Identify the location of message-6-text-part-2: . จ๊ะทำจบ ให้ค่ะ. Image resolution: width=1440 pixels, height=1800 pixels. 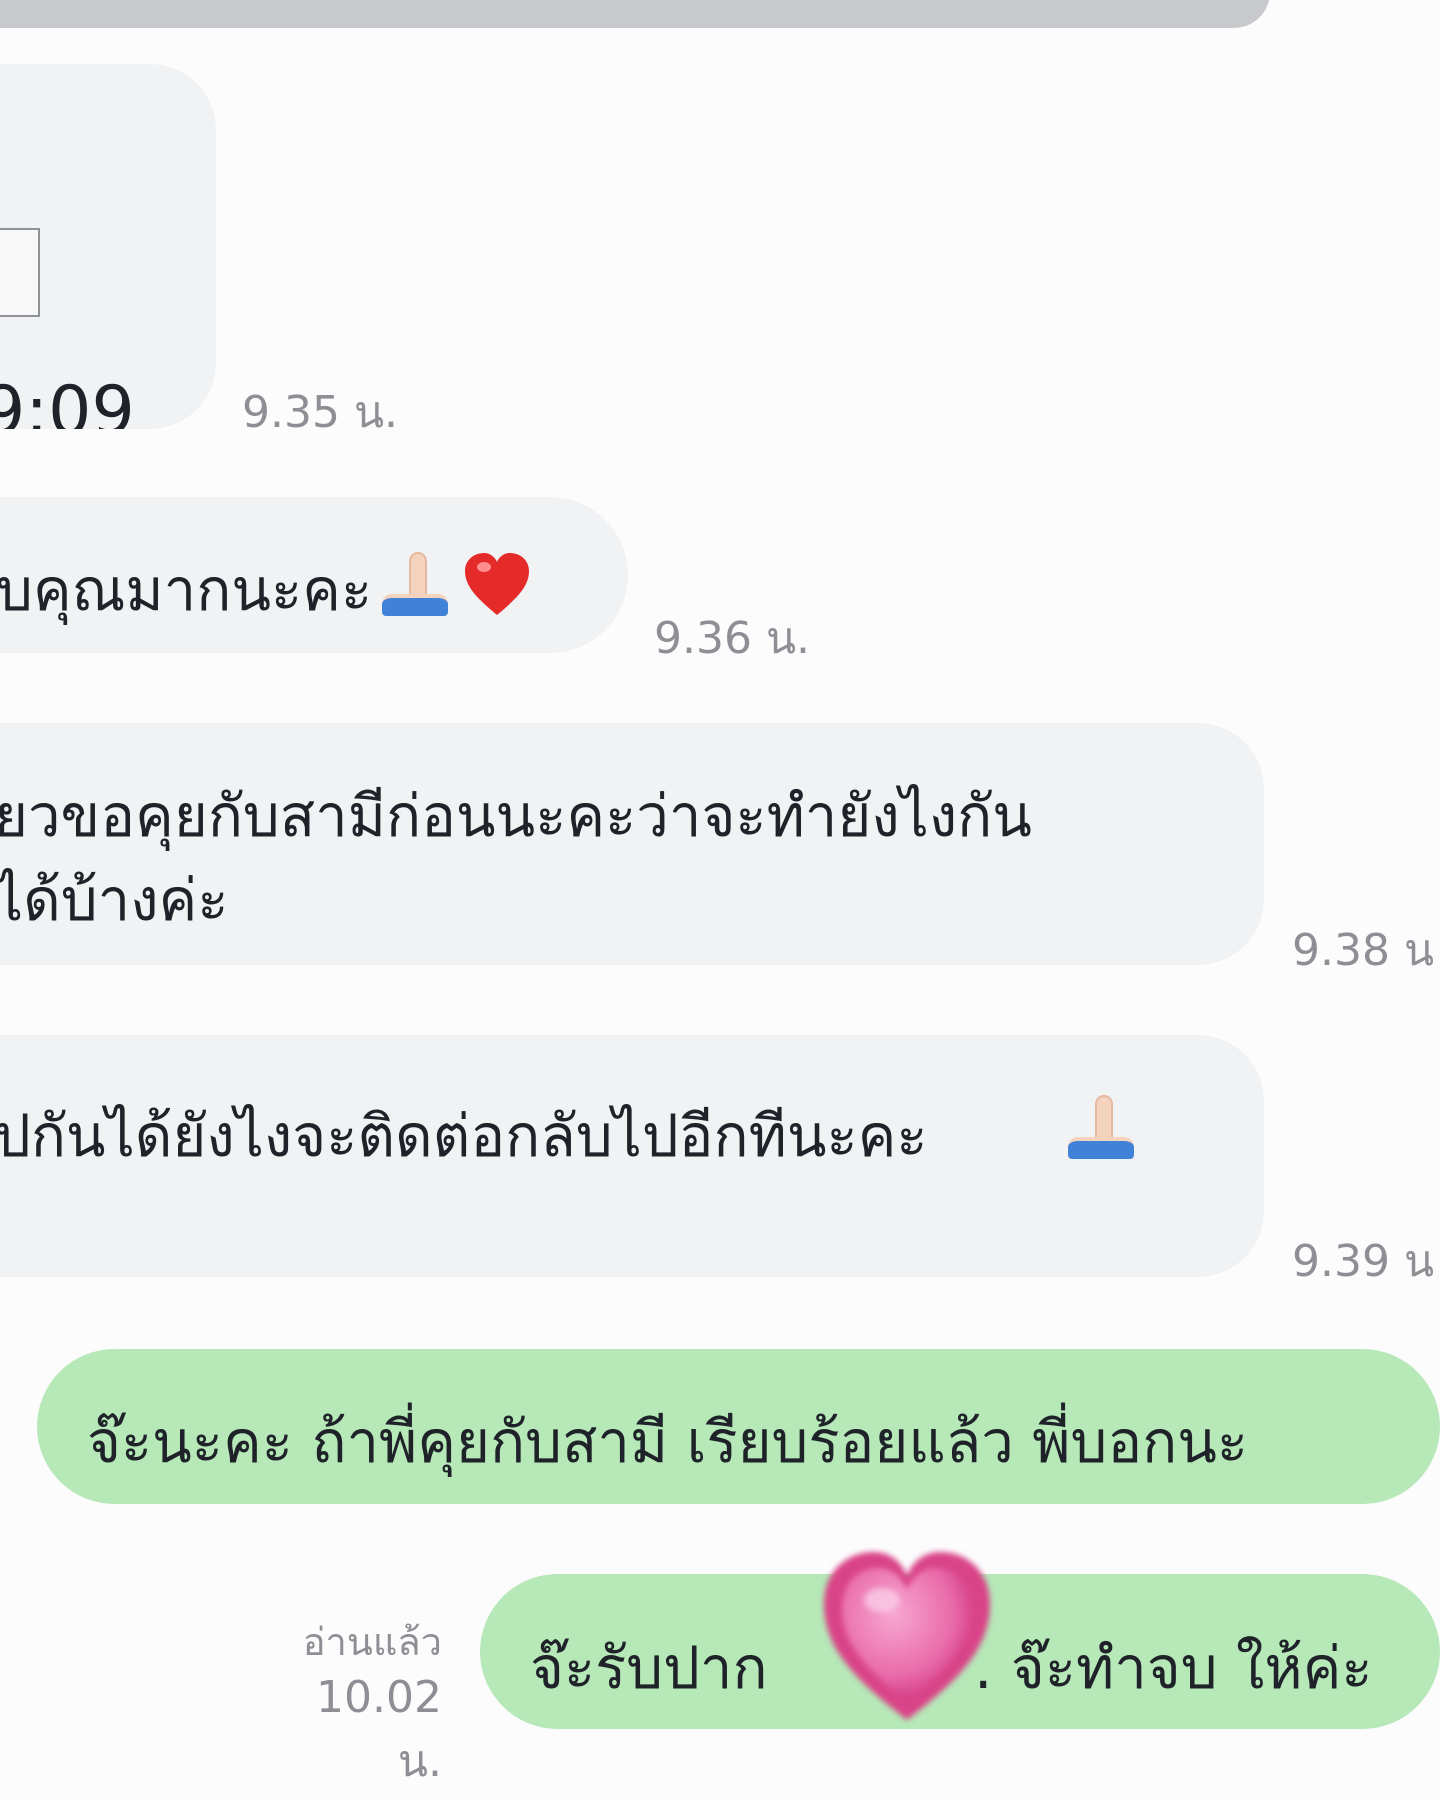
(1173, 1668).